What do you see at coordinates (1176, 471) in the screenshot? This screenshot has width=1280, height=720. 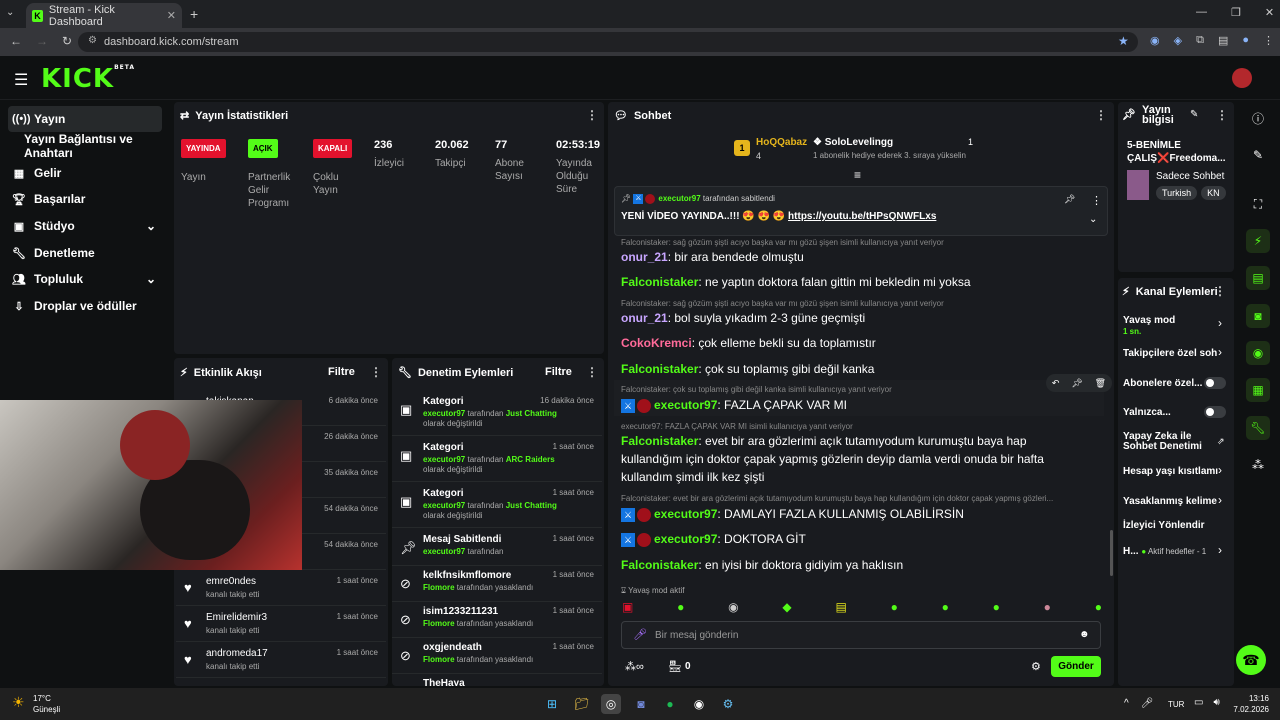 I see `action-account-age: Hesap yaşı kısıtlamı` at bounding box center [1176, 471].